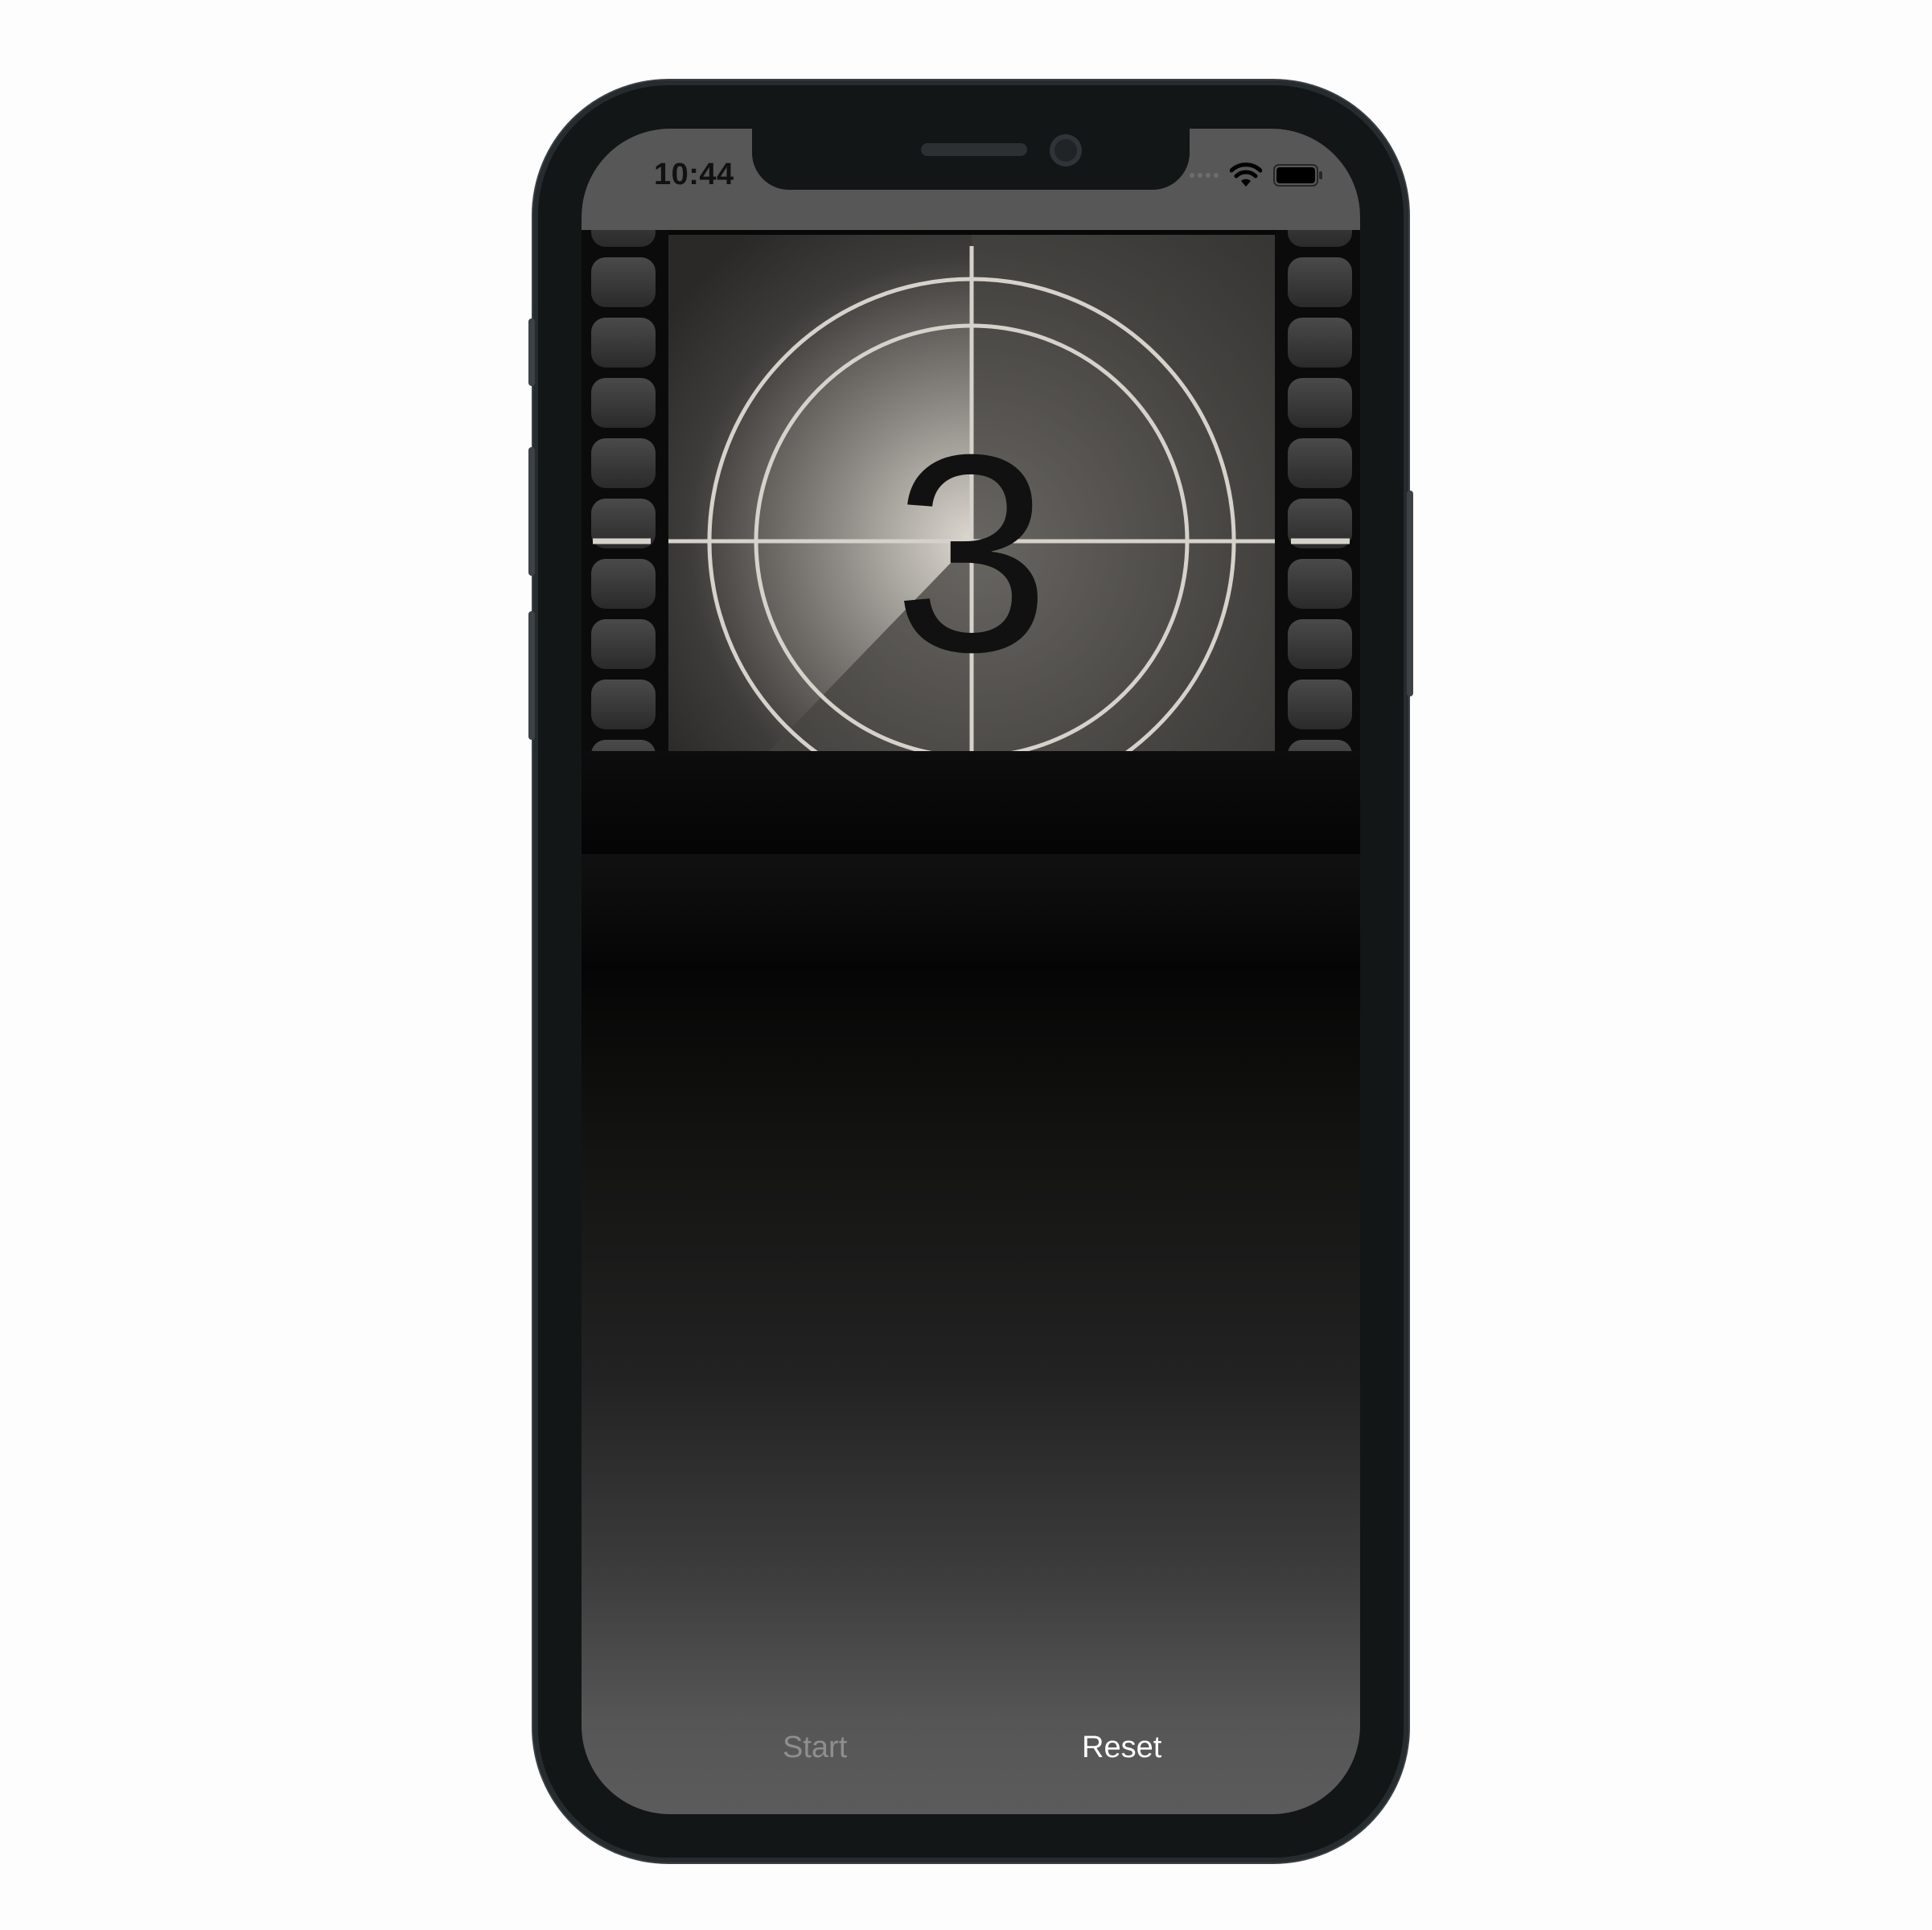  I want to click on countdown-number: 3, so click(972, 553).